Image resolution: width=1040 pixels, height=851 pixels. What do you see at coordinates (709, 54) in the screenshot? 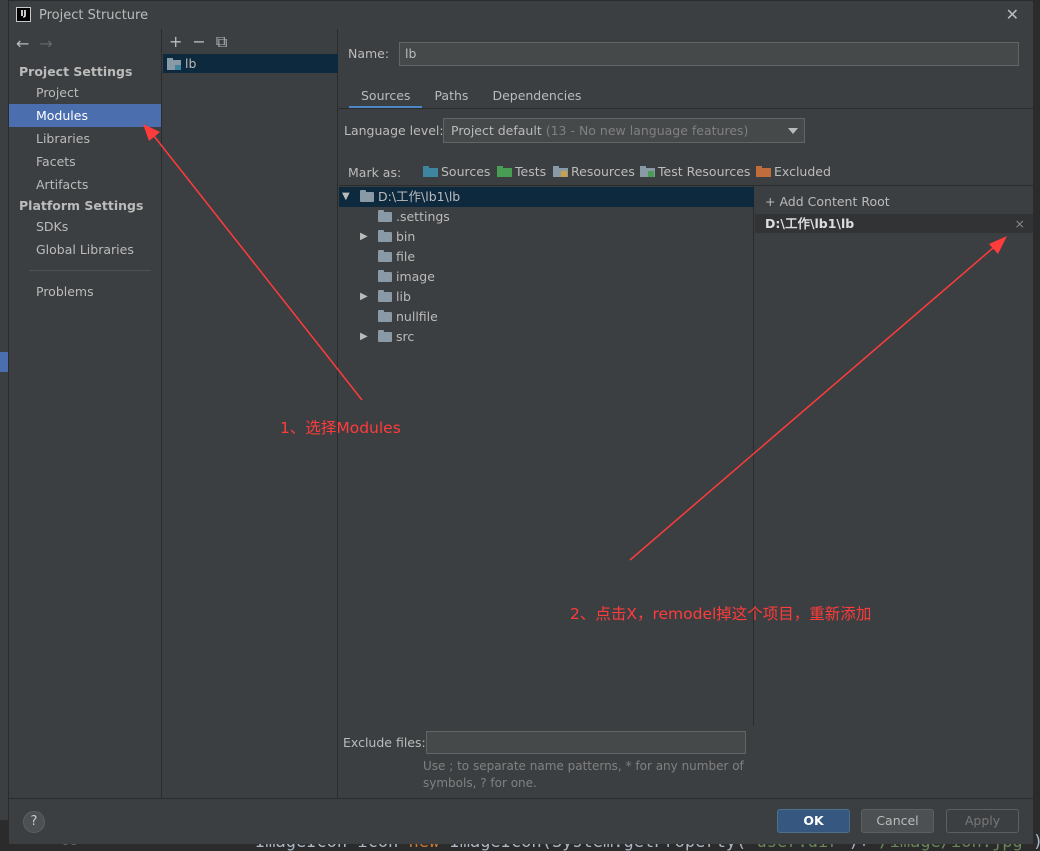
I see `module-name-input: lb` at bounding box center [709, 54].